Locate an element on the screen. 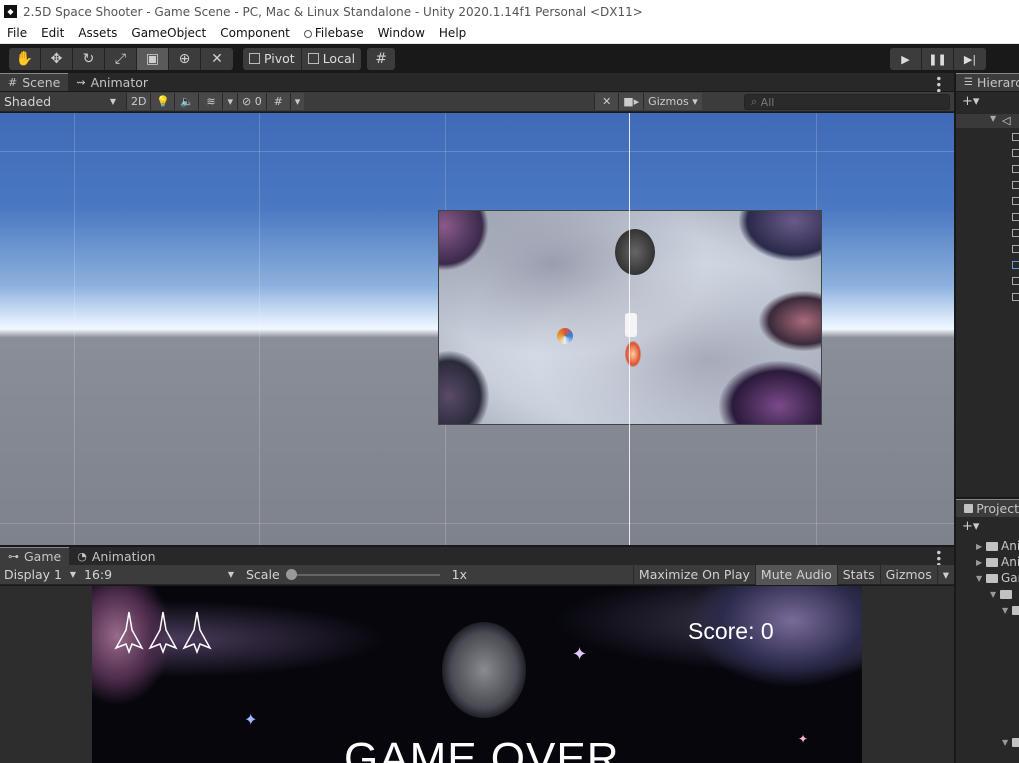  lighting-toggle-icon: 💡 is located at coordinates (162, 101).